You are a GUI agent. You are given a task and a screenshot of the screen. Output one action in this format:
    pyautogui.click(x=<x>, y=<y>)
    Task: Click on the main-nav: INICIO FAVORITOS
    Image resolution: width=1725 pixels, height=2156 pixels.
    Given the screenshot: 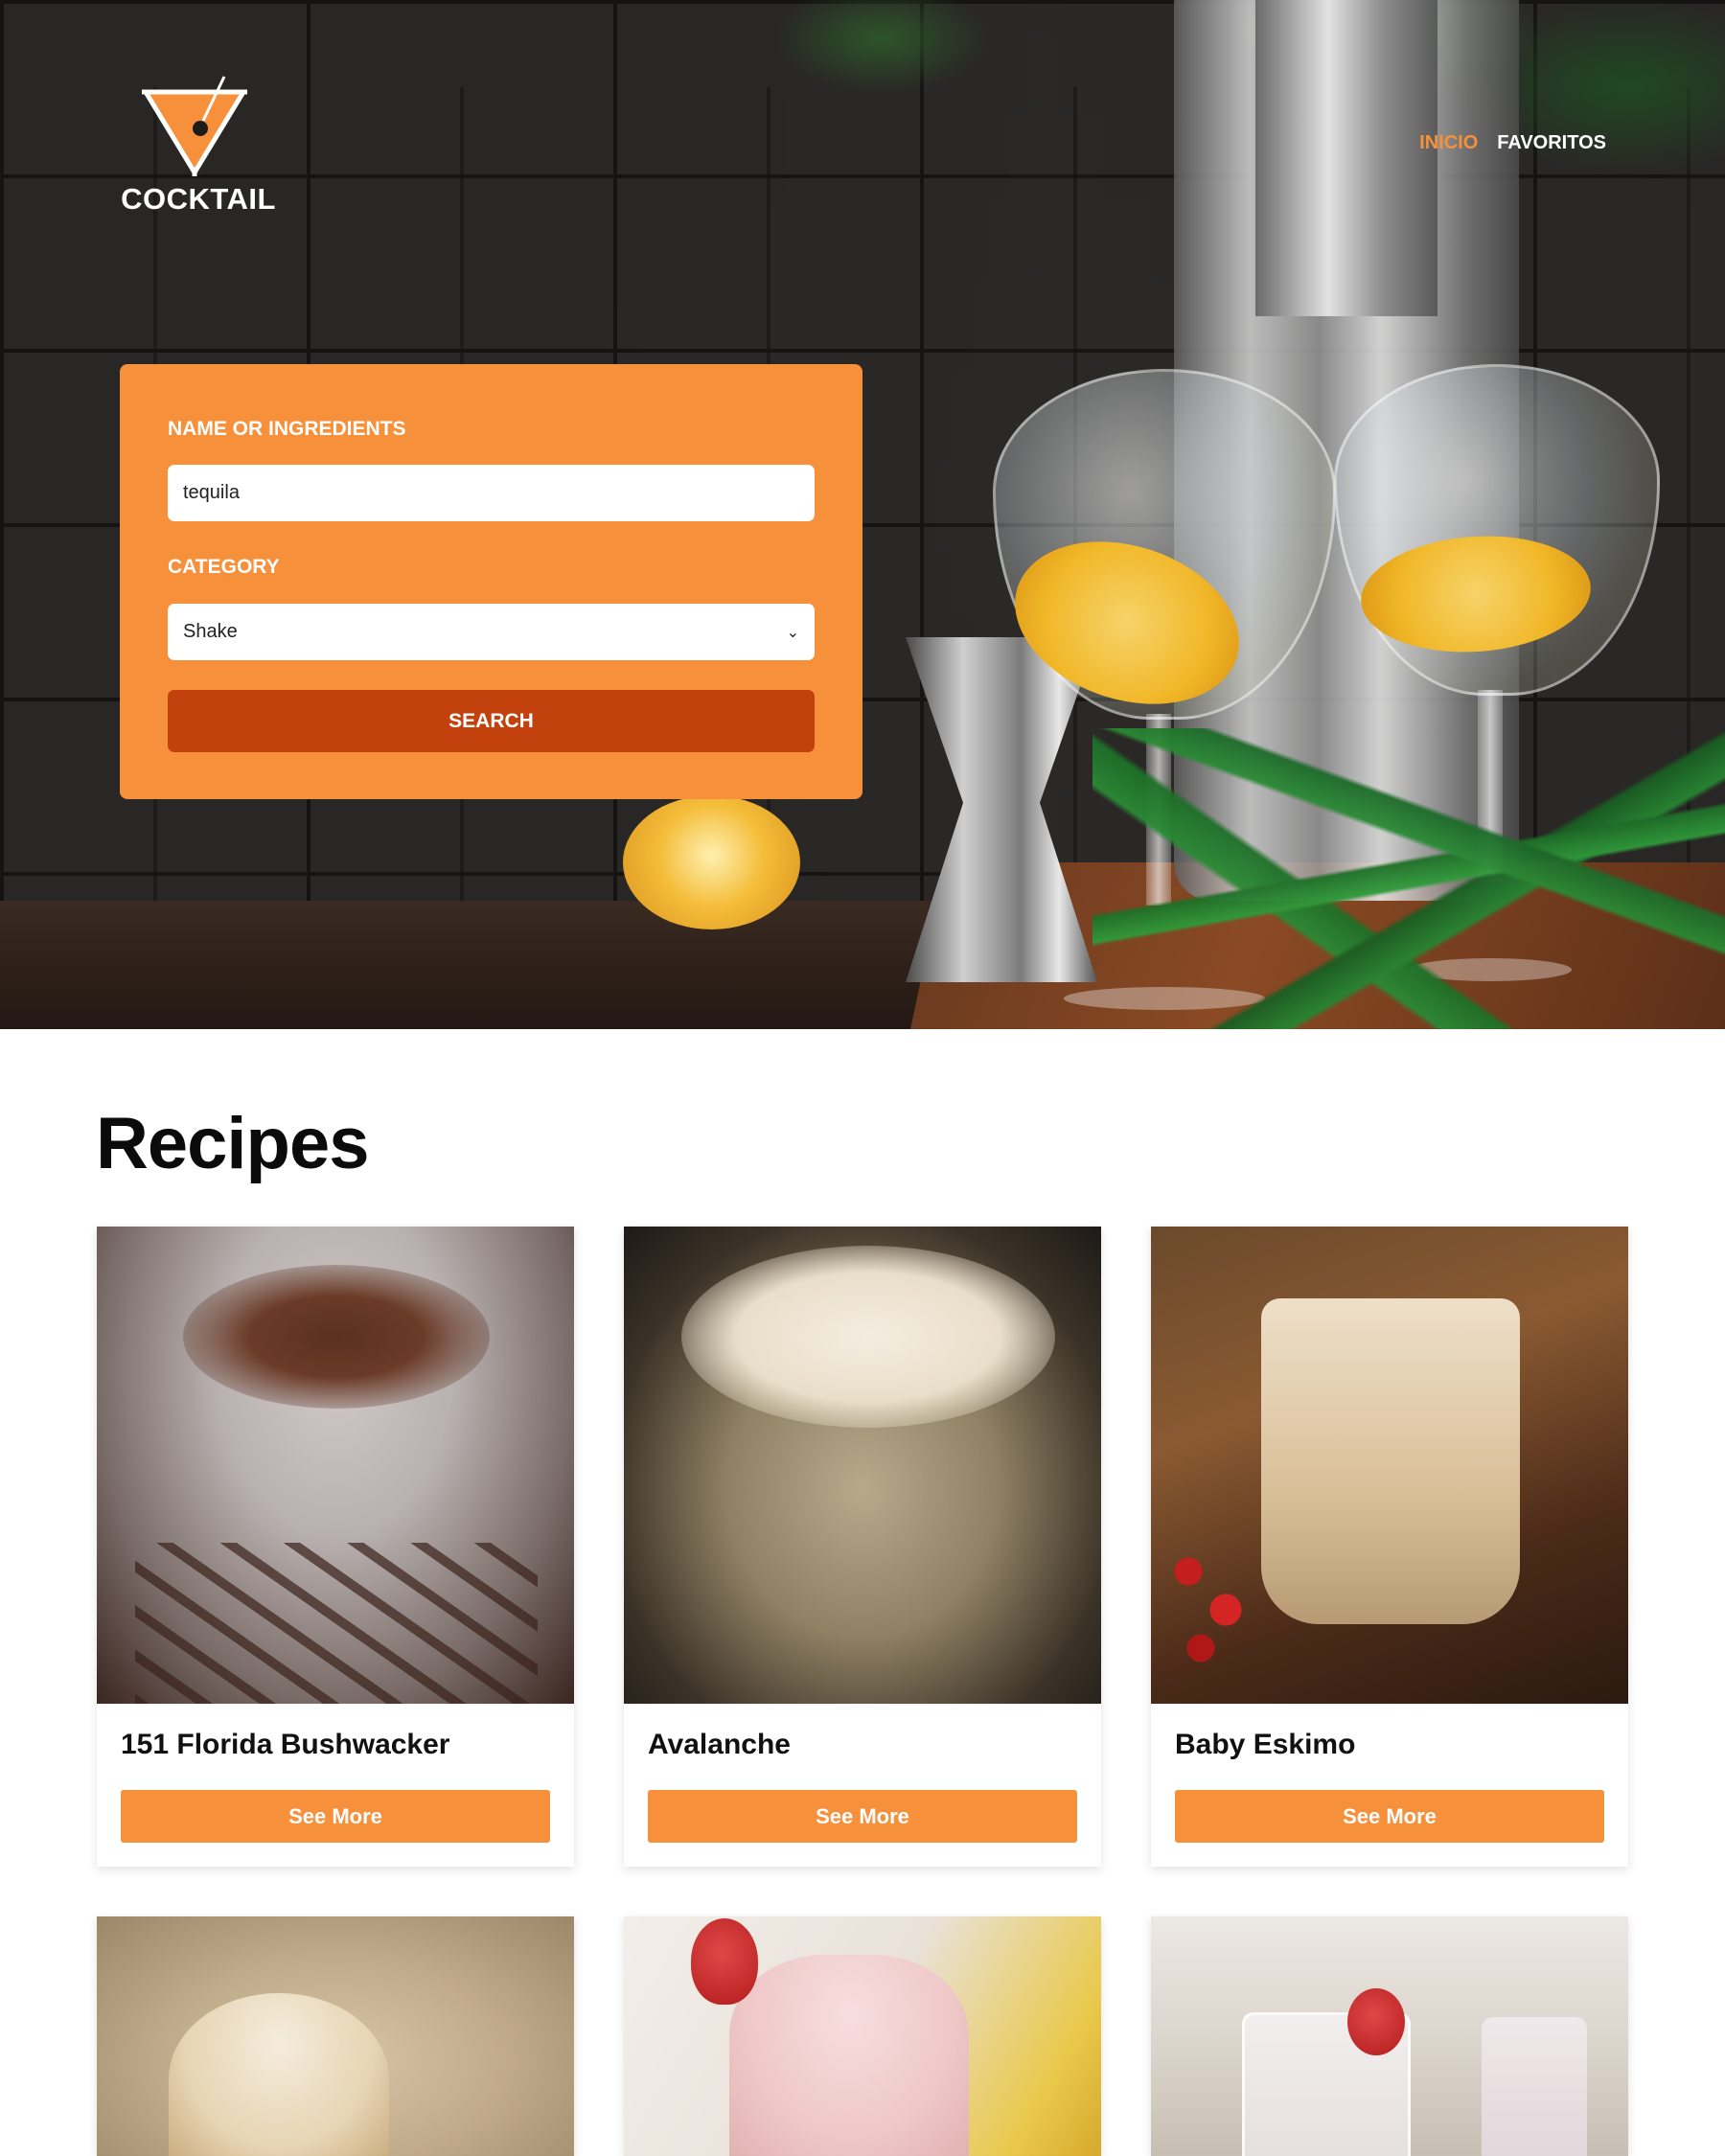 What is the action you would take?
    pyautogui.click(x=1512, y=143)
    